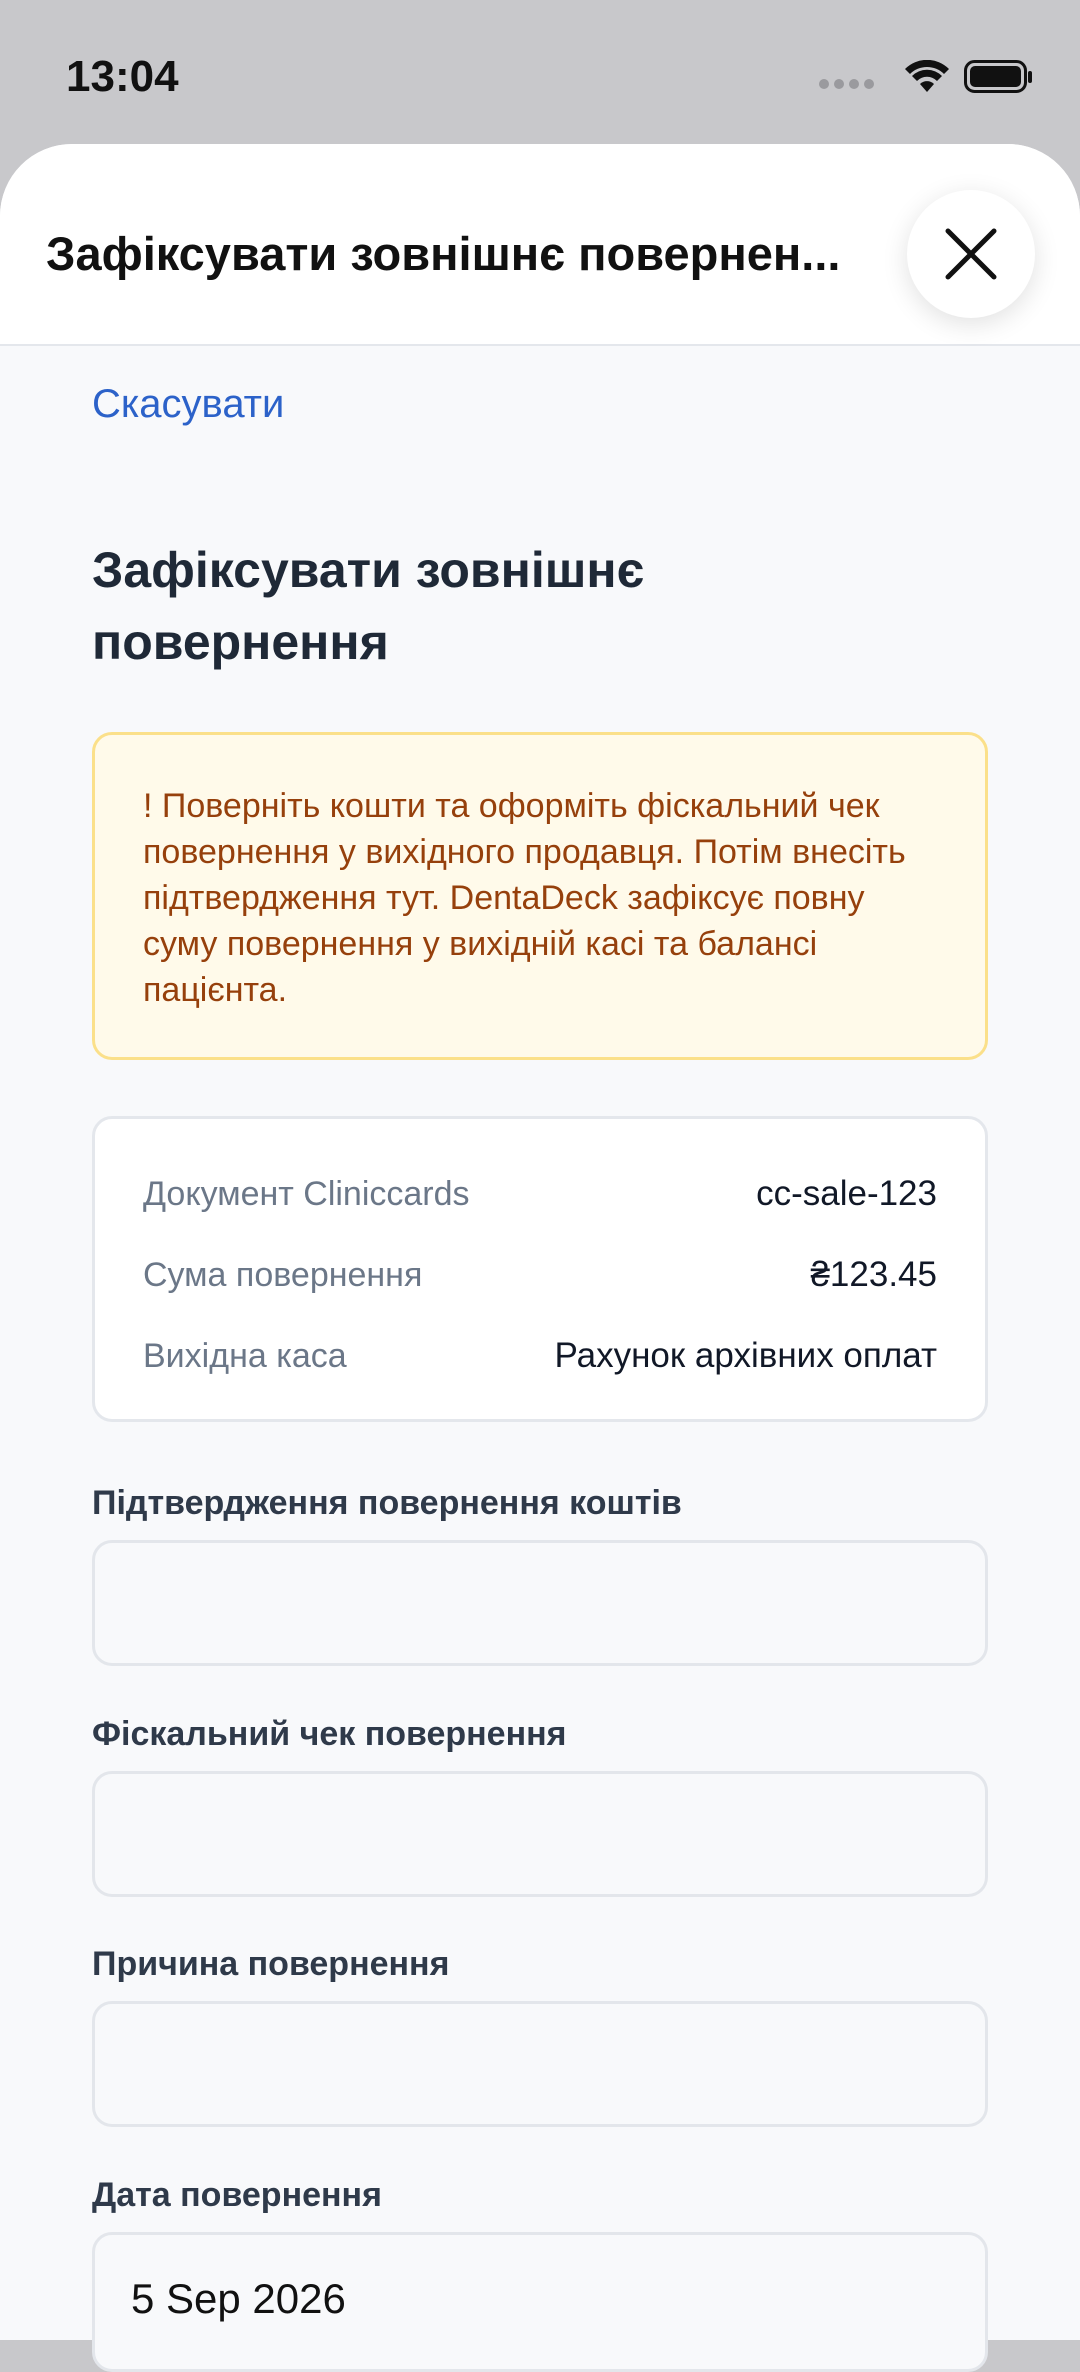 The height and width of the screenshot is (2372, 1080). What do you see at coordinates (540, 1275) in the screenshot?
I see `info-row-amount: Сума повернення ₴123.45` at bounding box center [540, 1275].